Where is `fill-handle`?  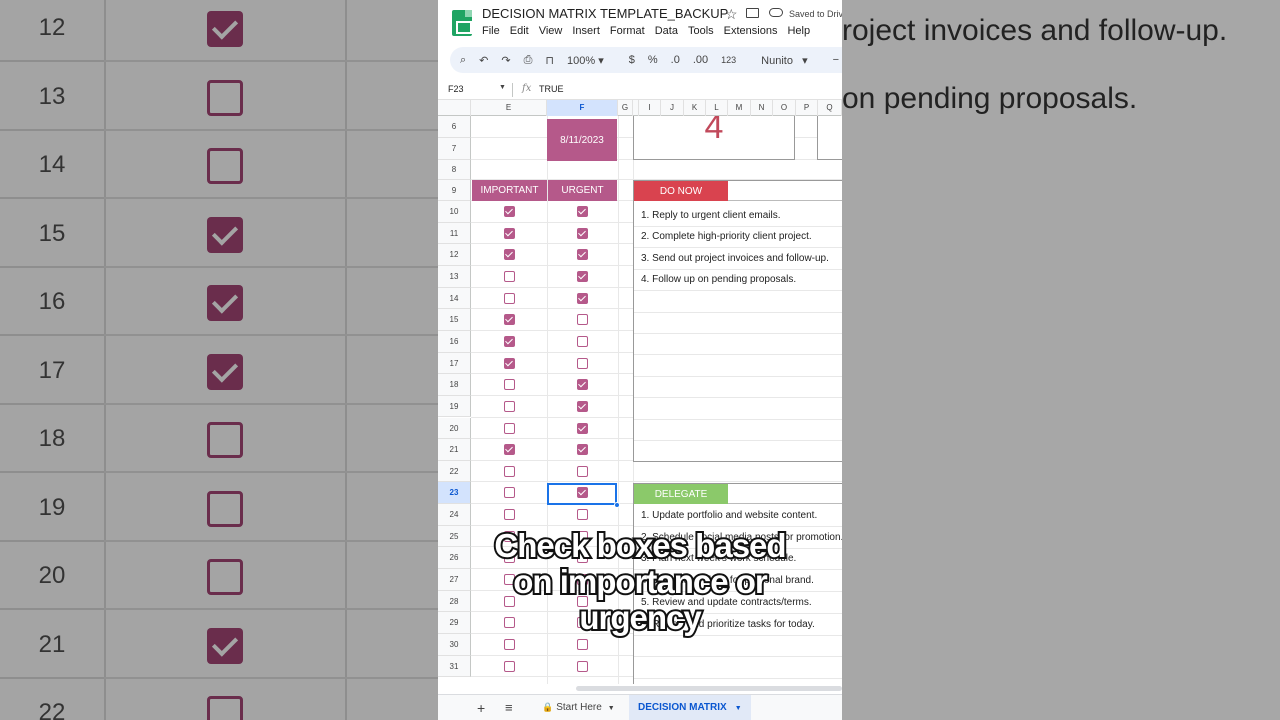
fill-handle is located at coordinates (617, 505).